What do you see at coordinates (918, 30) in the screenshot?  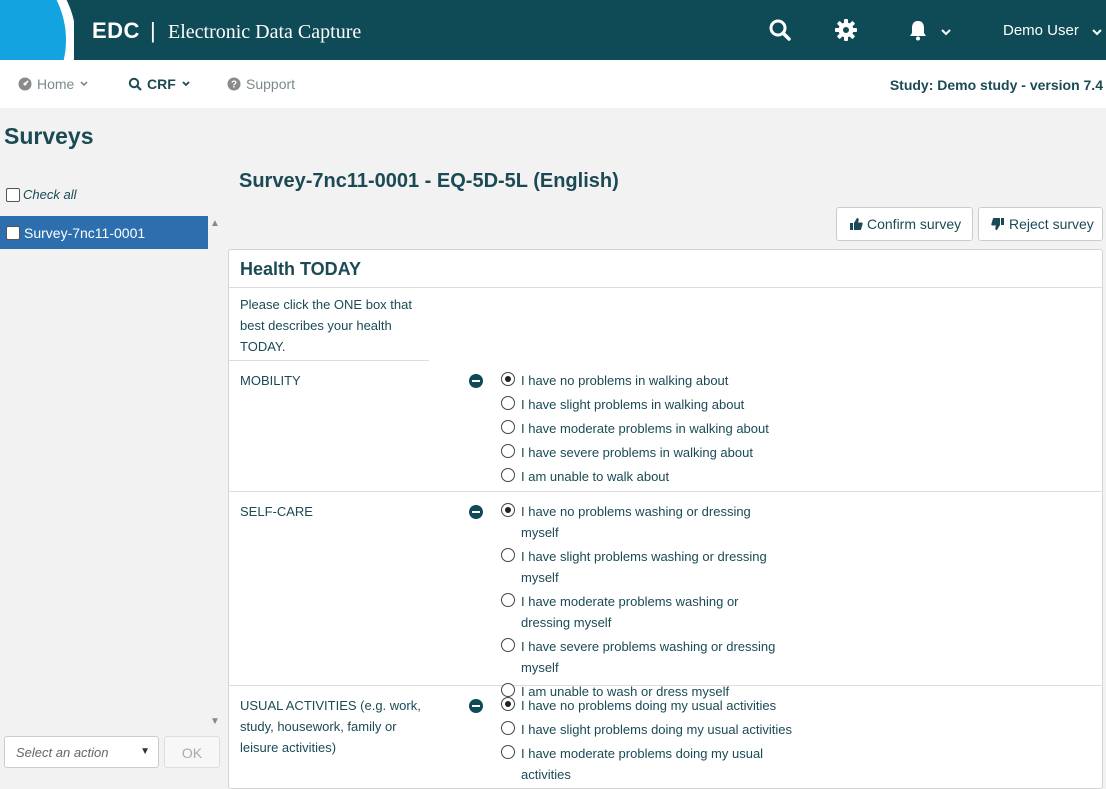 I see `bell-icon` at bounding box center [918, 30].